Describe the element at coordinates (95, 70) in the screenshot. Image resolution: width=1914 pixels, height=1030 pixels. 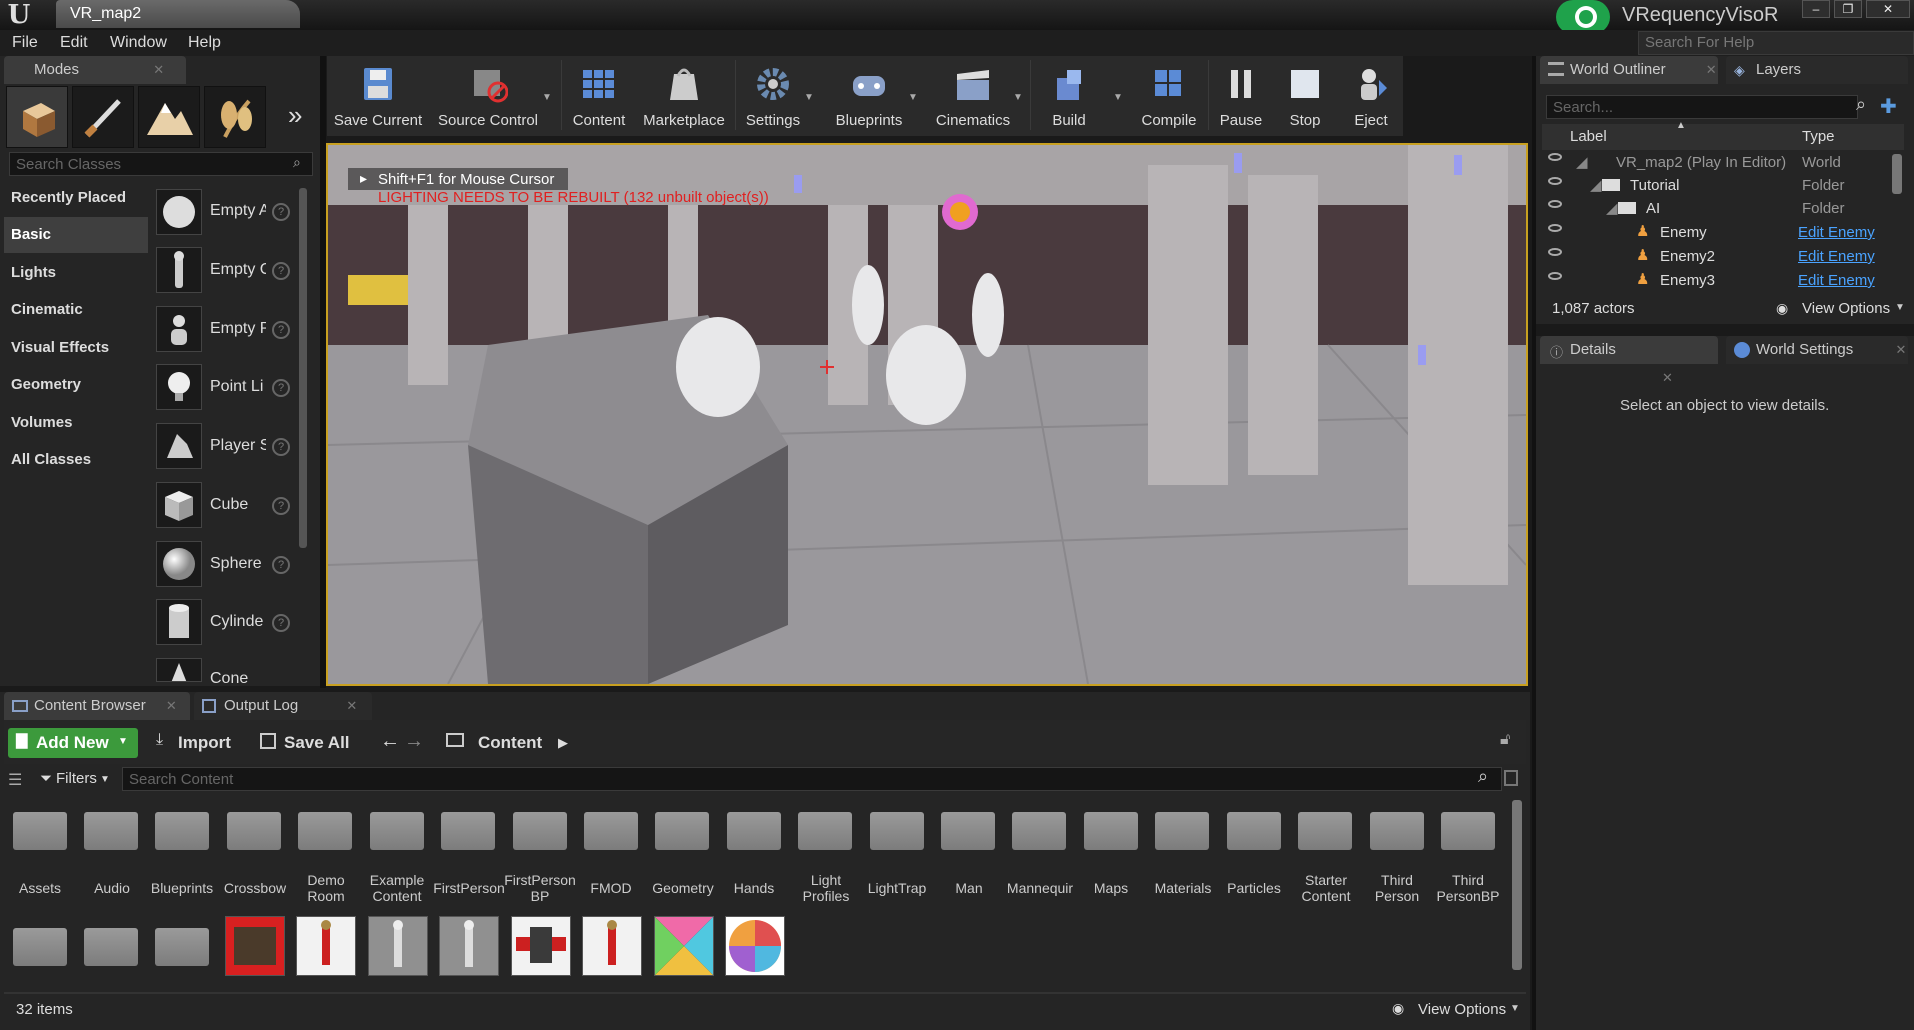
I see `tab-modes: Modes ✕` at that location.